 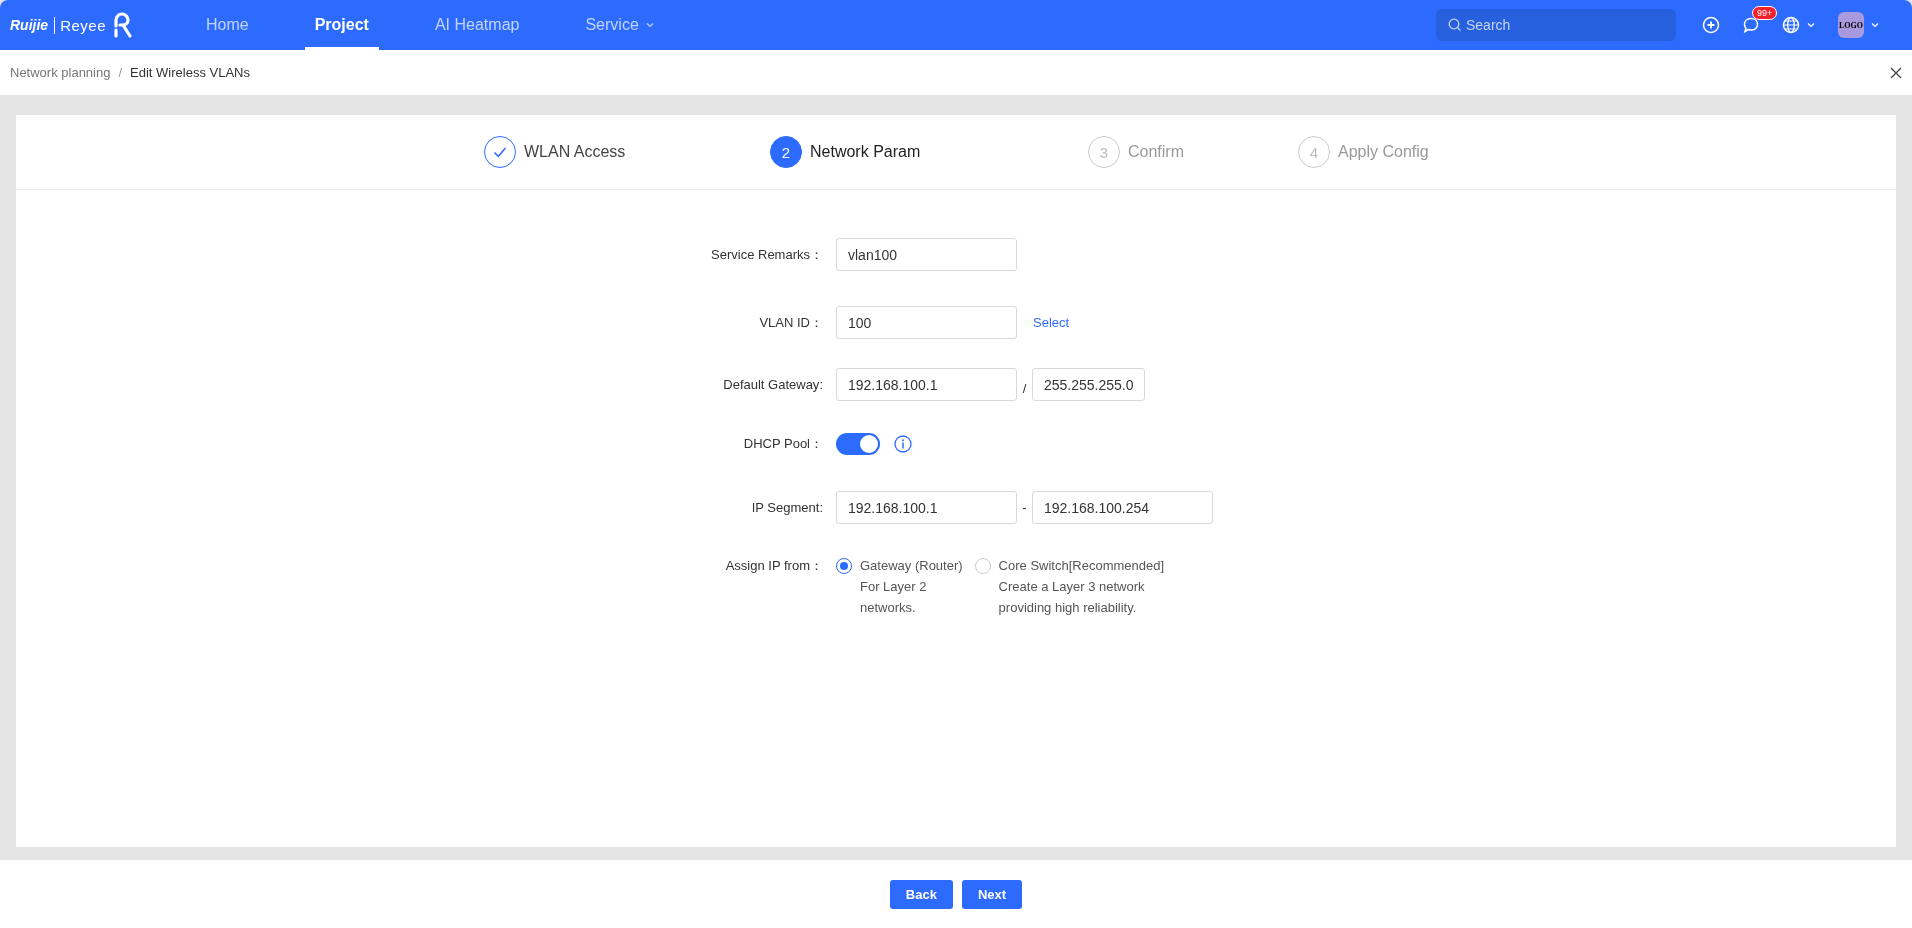 I want to click on language-button, so click(x=1799, y=25).